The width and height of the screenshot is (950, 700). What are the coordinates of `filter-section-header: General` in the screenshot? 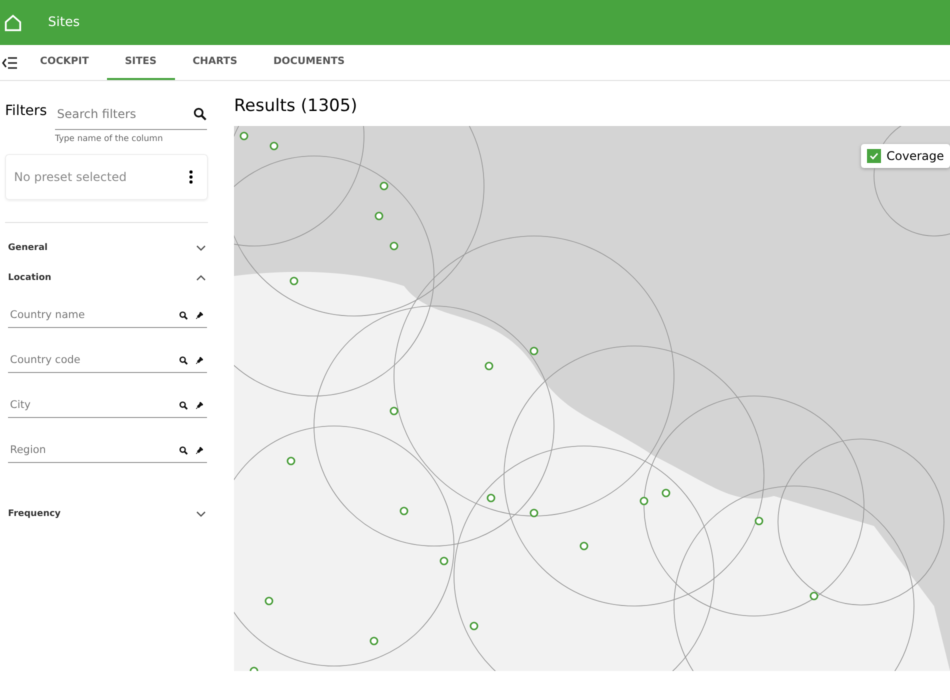 It's located at (107, 238).